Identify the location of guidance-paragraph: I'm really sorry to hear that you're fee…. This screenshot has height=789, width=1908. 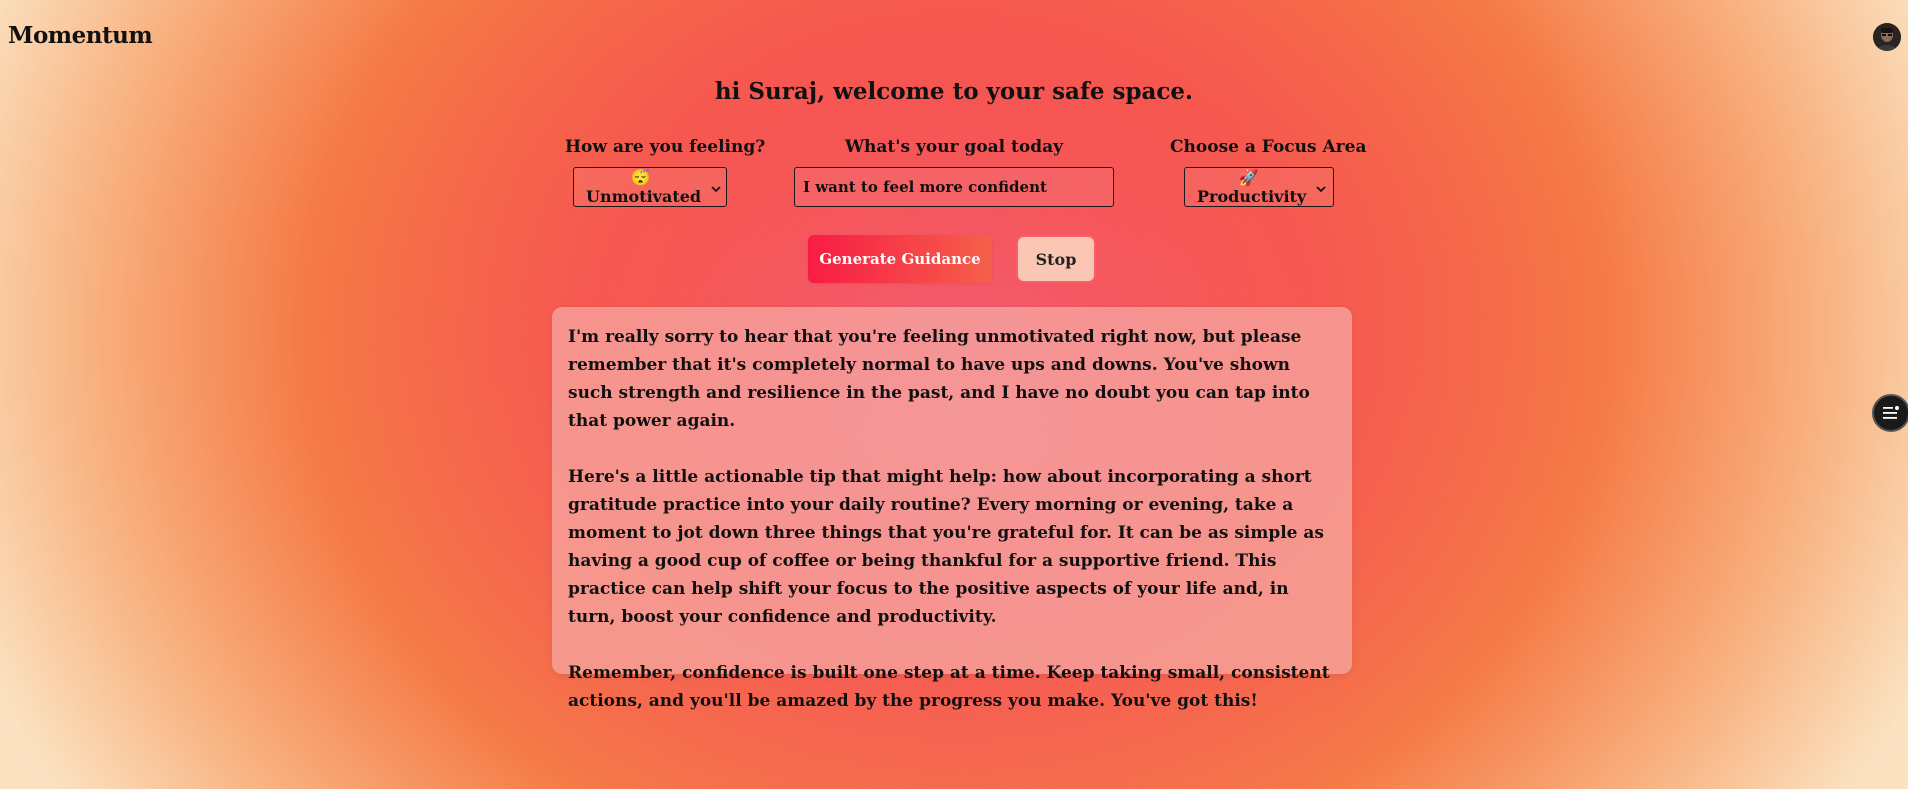
(939, 379).